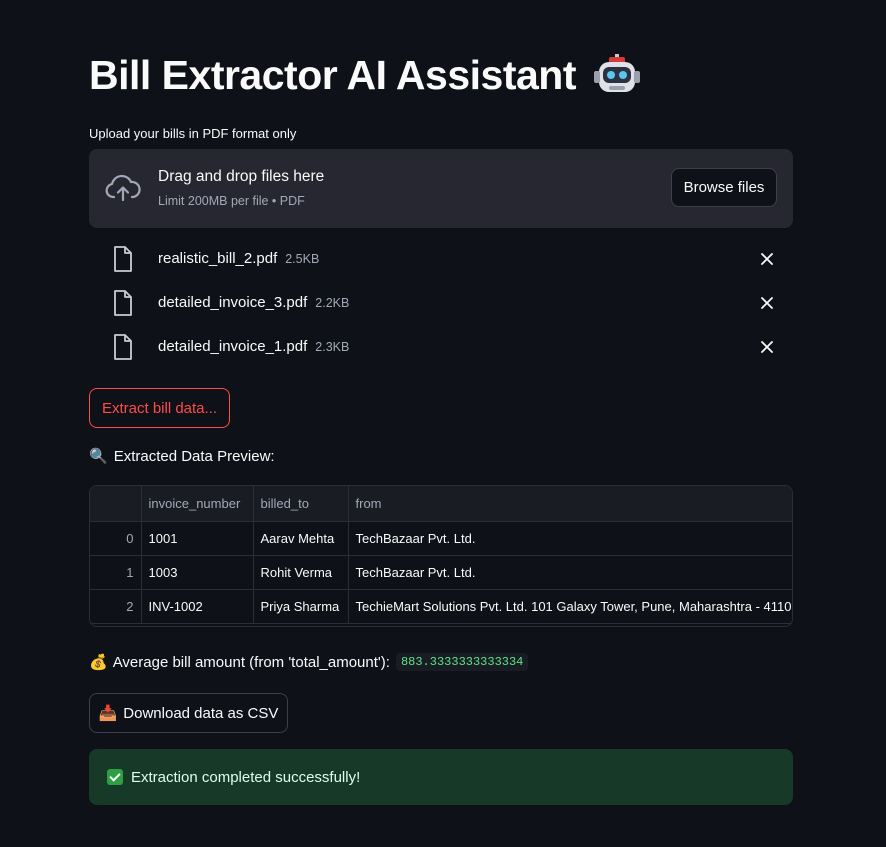 The width and height of the screenshot is (886, 847). What do you see at coordinates (441, 347) in the screenshot?
I see `uploaded-file-item: detailed_invoice_1.pdf 2.3KB` at bounding box center [441, 347].